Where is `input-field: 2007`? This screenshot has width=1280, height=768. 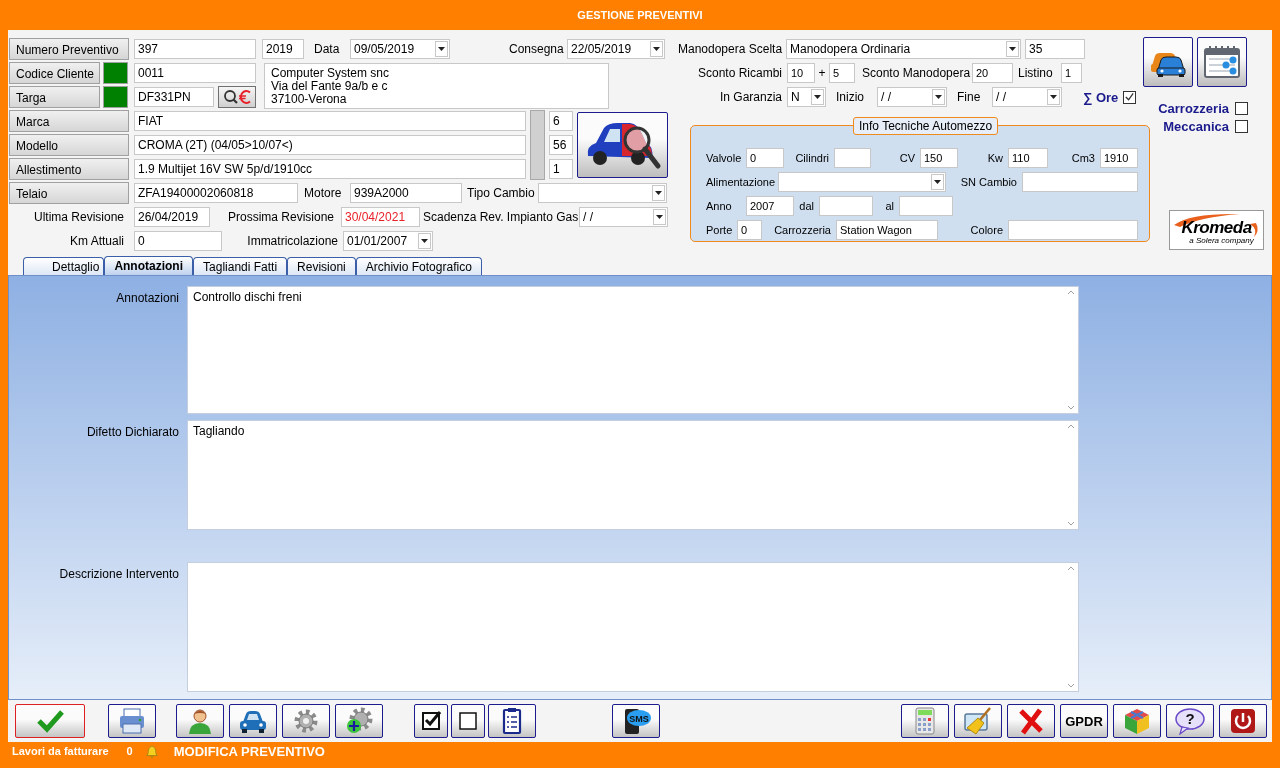 input-field: 2007 is located at coordinates (770, 206).